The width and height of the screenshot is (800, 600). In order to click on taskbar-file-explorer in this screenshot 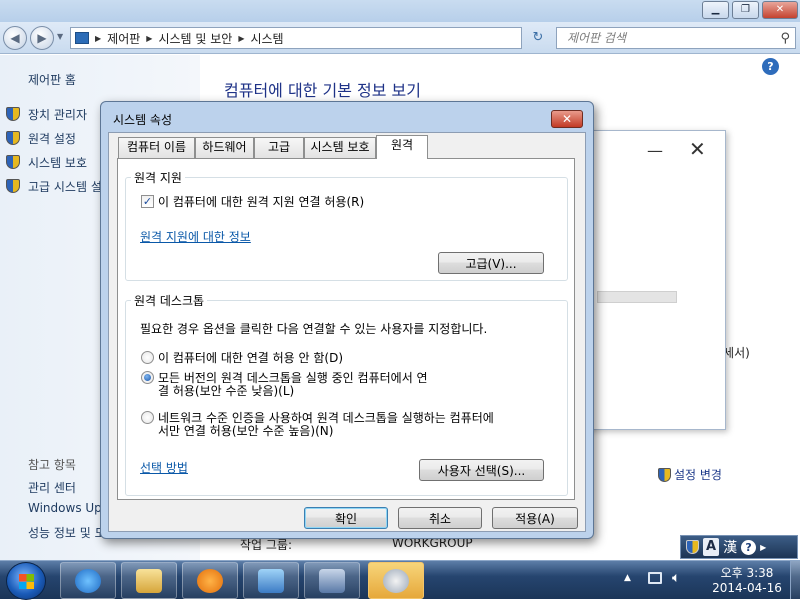, I will do `click(149, 580)`.